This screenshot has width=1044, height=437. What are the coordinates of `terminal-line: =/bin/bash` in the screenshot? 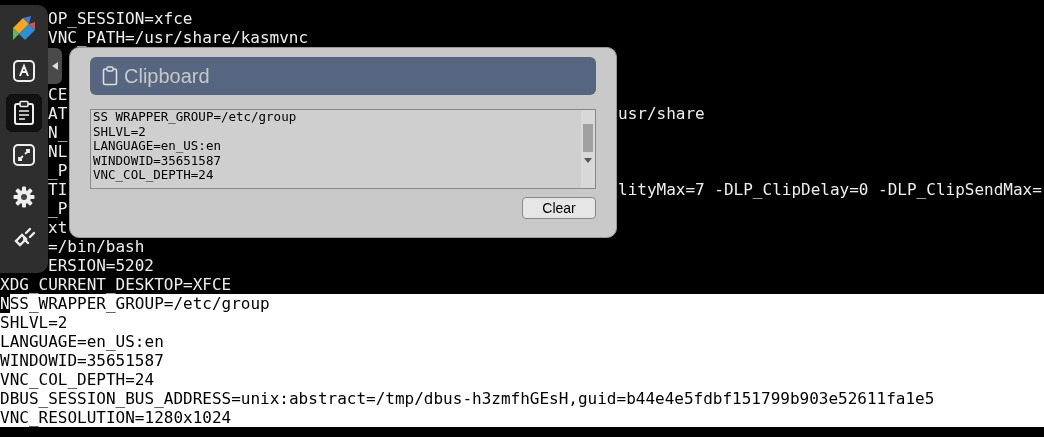 It's located at (96, 246).